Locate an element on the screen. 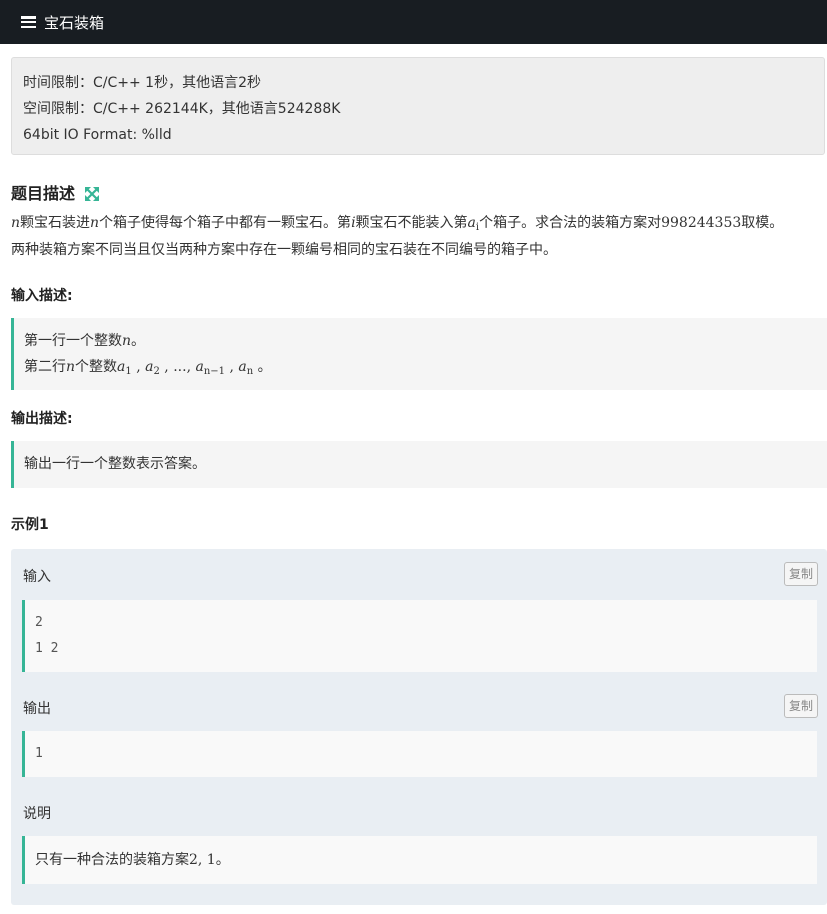  note-text: 只有一种合法的装箱方案2, 1。 is located at coordinates (132, 860).